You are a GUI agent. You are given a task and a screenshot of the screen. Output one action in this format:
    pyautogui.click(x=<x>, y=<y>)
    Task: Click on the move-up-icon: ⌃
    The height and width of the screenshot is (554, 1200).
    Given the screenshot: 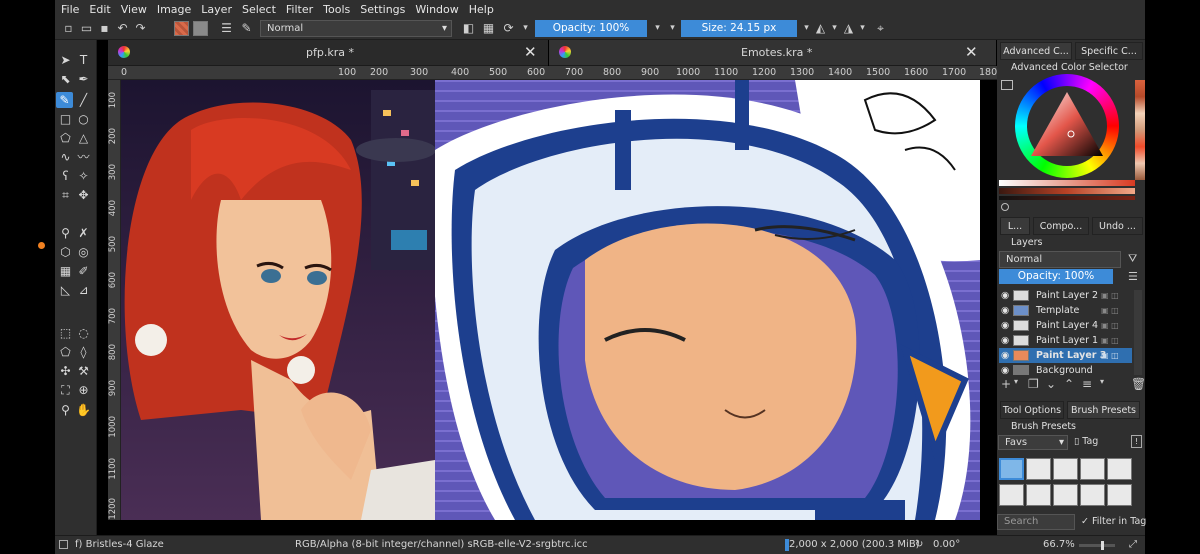 What is the action you would take?
    pyautogui.click(x=1069, y=384)
    